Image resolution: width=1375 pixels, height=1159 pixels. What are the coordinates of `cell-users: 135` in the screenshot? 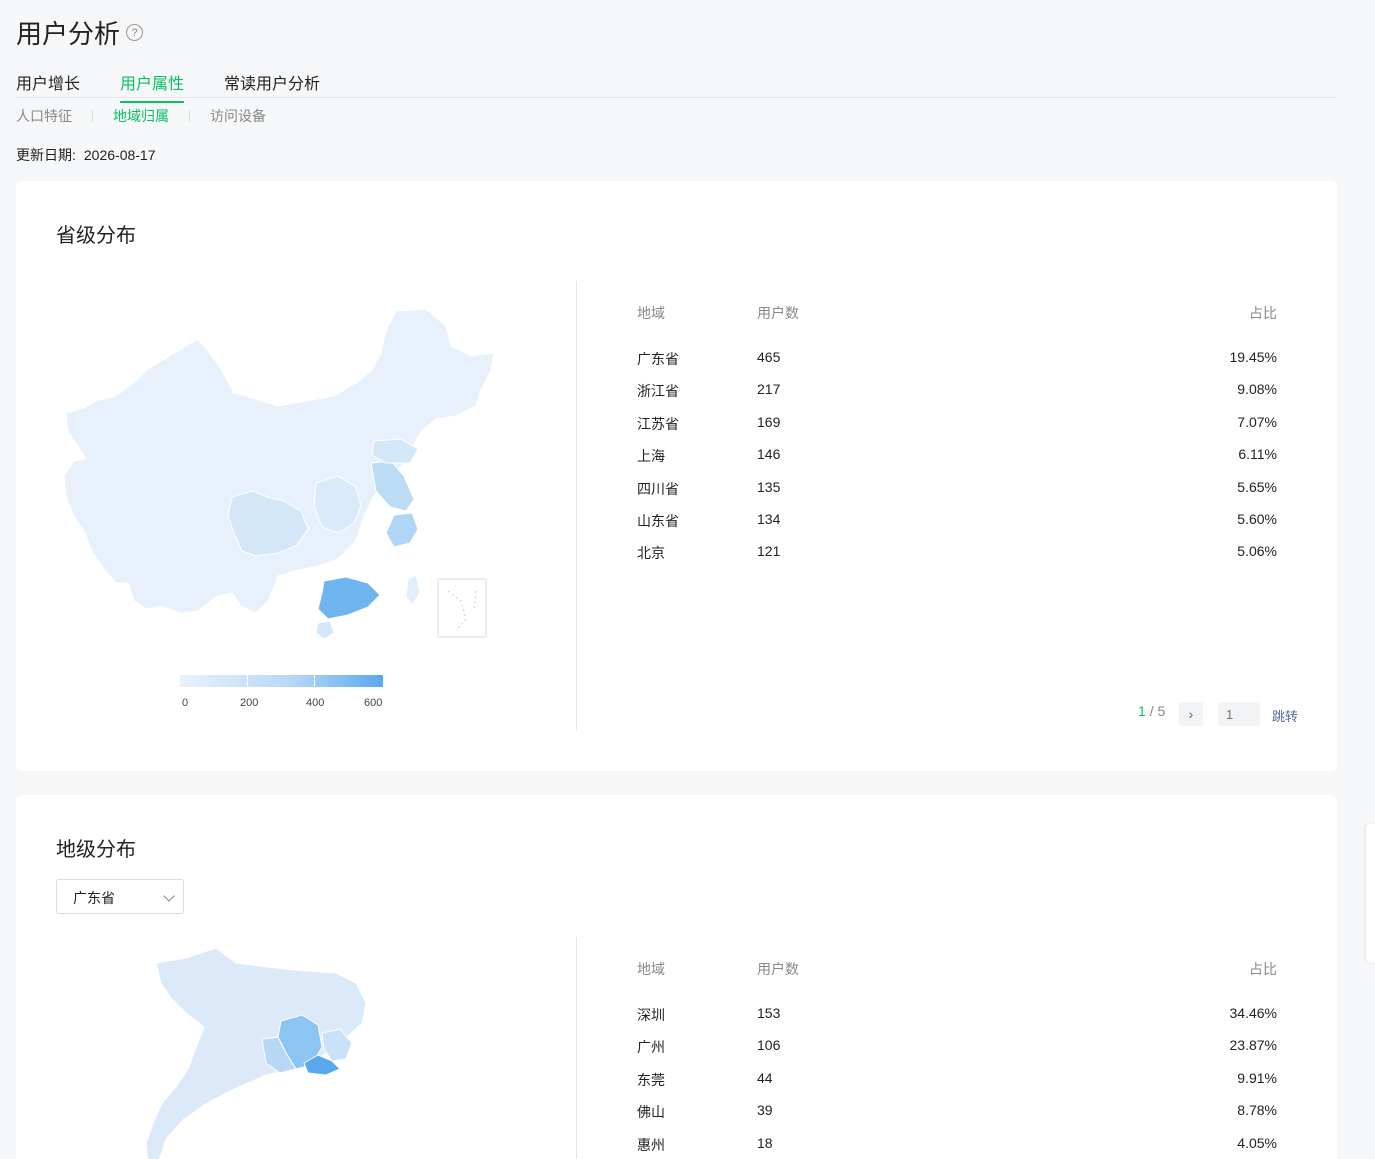 It's located at (769, 486).